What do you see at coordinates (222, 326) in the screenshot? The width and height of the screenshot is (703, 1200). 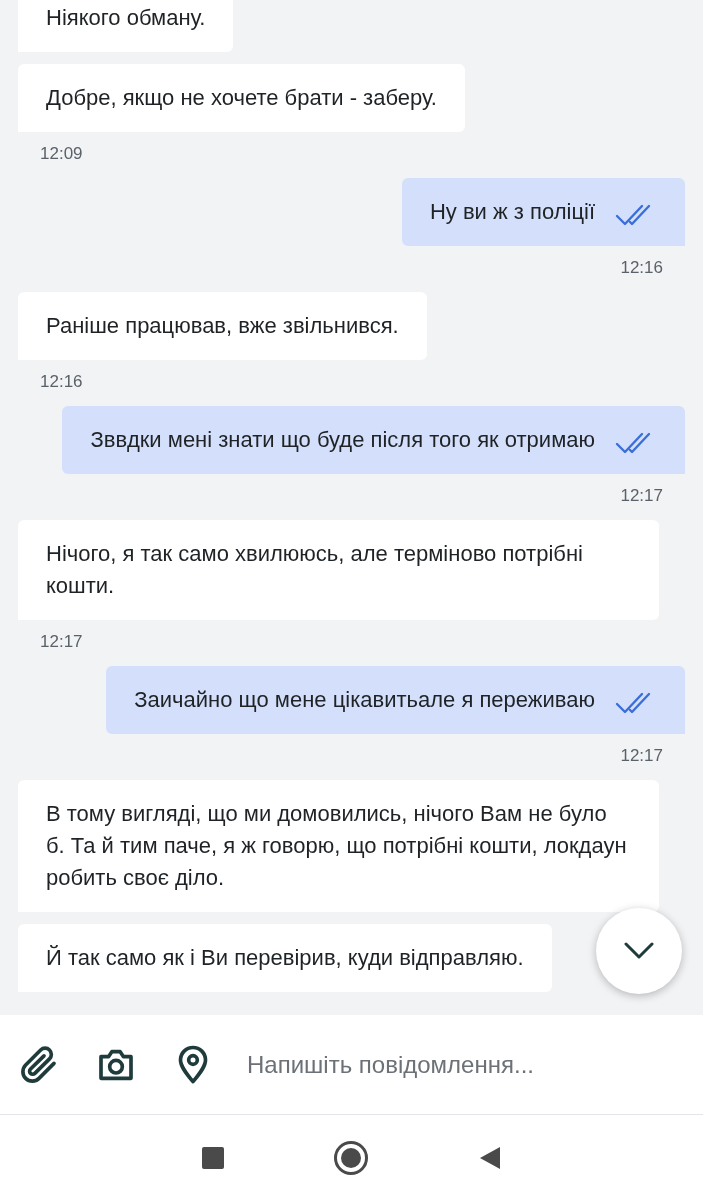 I see `incoming-message: Раніше працював, вже звільнився.` at bounding box center [222, 326].